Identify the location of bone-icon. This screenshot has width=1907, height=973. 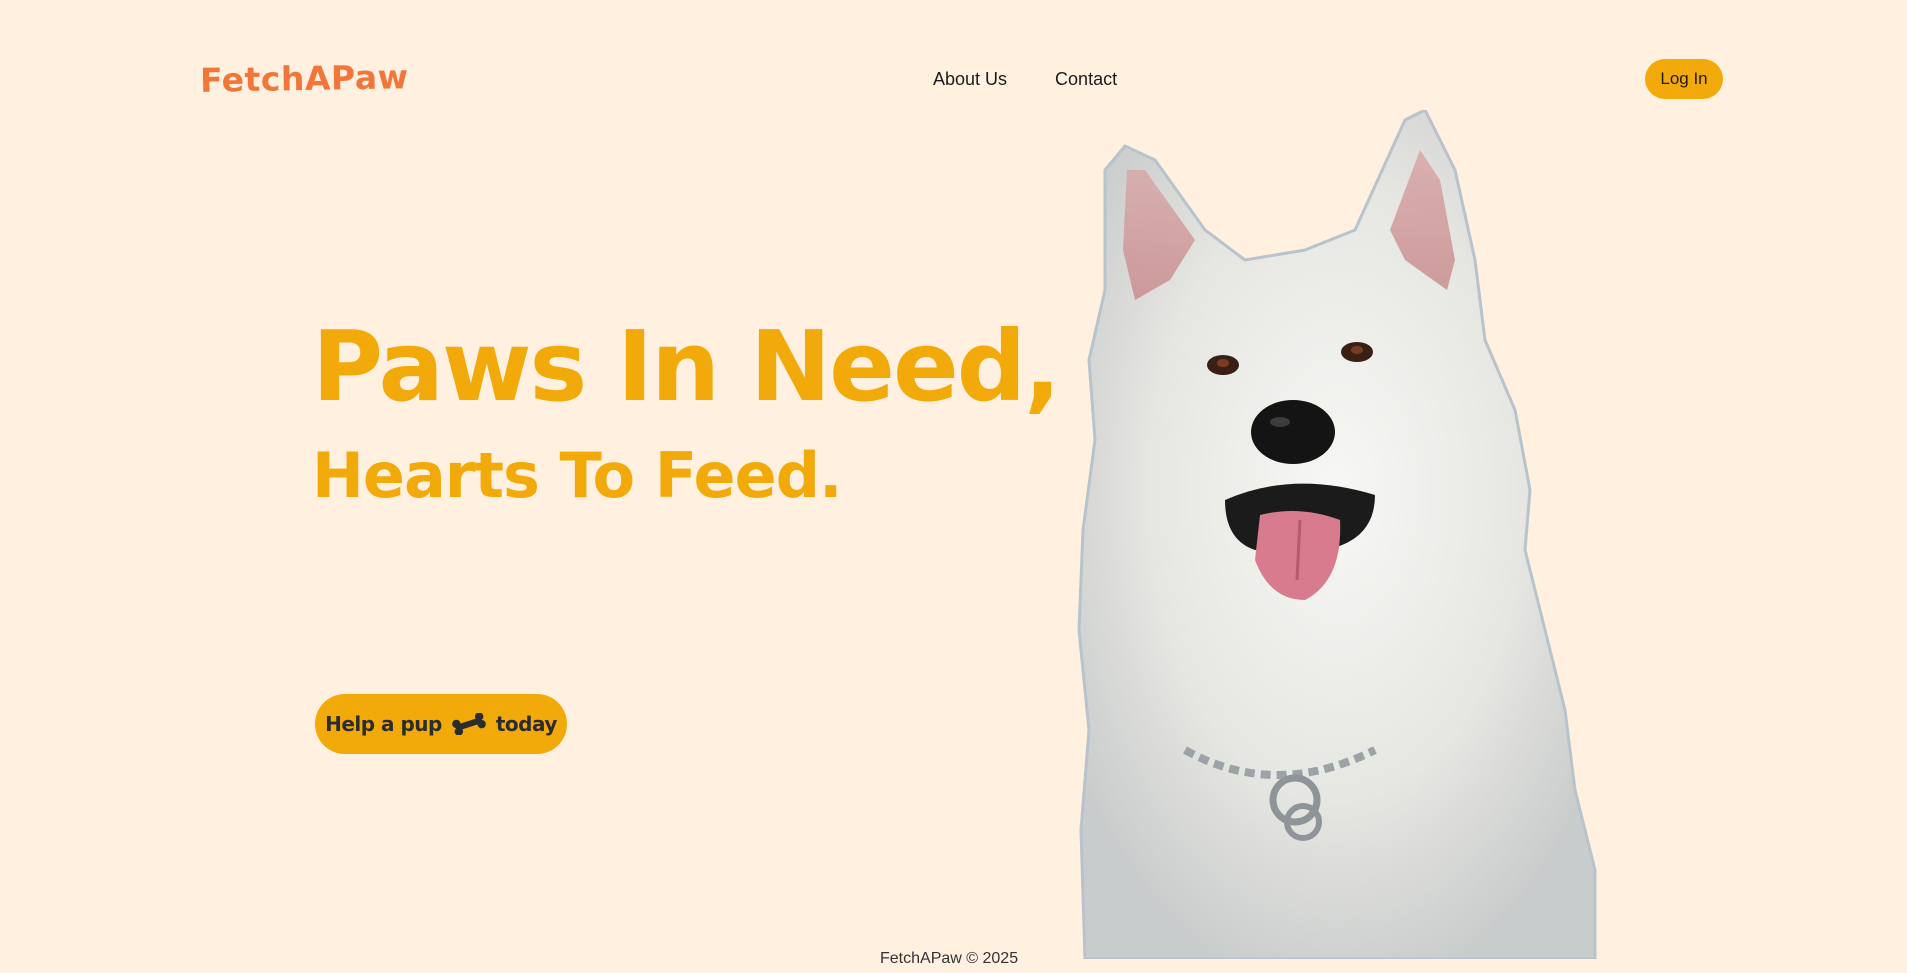
(469, 724).